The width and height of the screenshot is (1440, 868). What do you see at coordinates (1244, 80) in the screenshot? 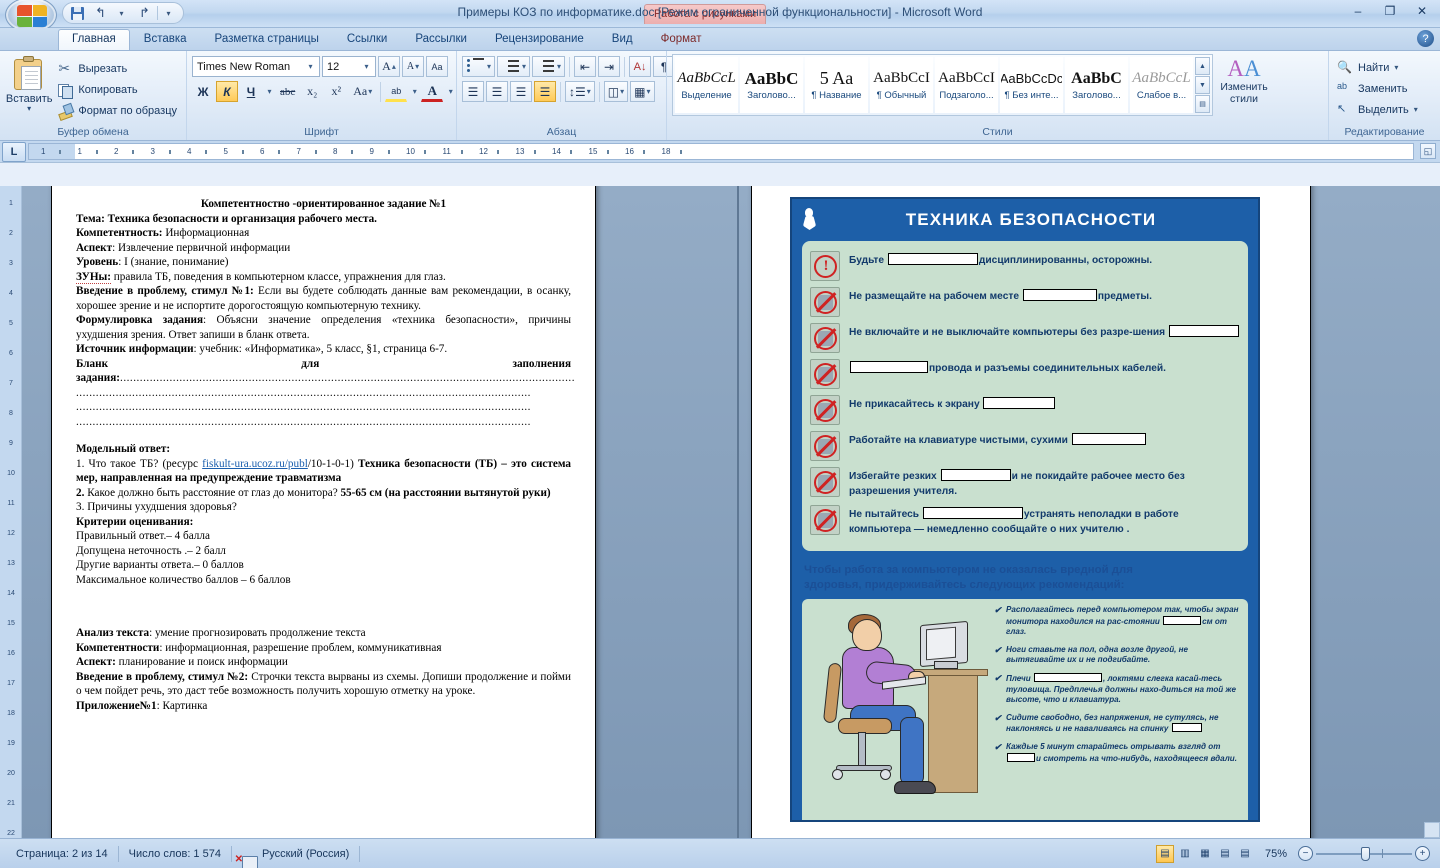
I see `change-styles-button: AA Изменить стили` at bounding box center [1244, 80].